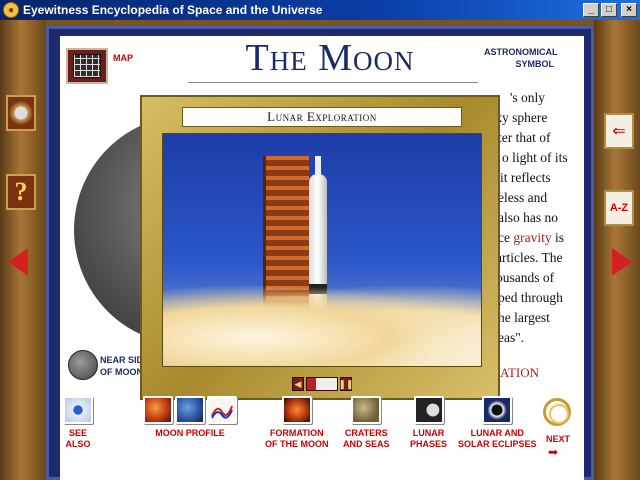 This screenshot has height=480, width=640. Describe the element at coordinates (629, 10) in the screenshot. I see `close-button: ×` at that location.